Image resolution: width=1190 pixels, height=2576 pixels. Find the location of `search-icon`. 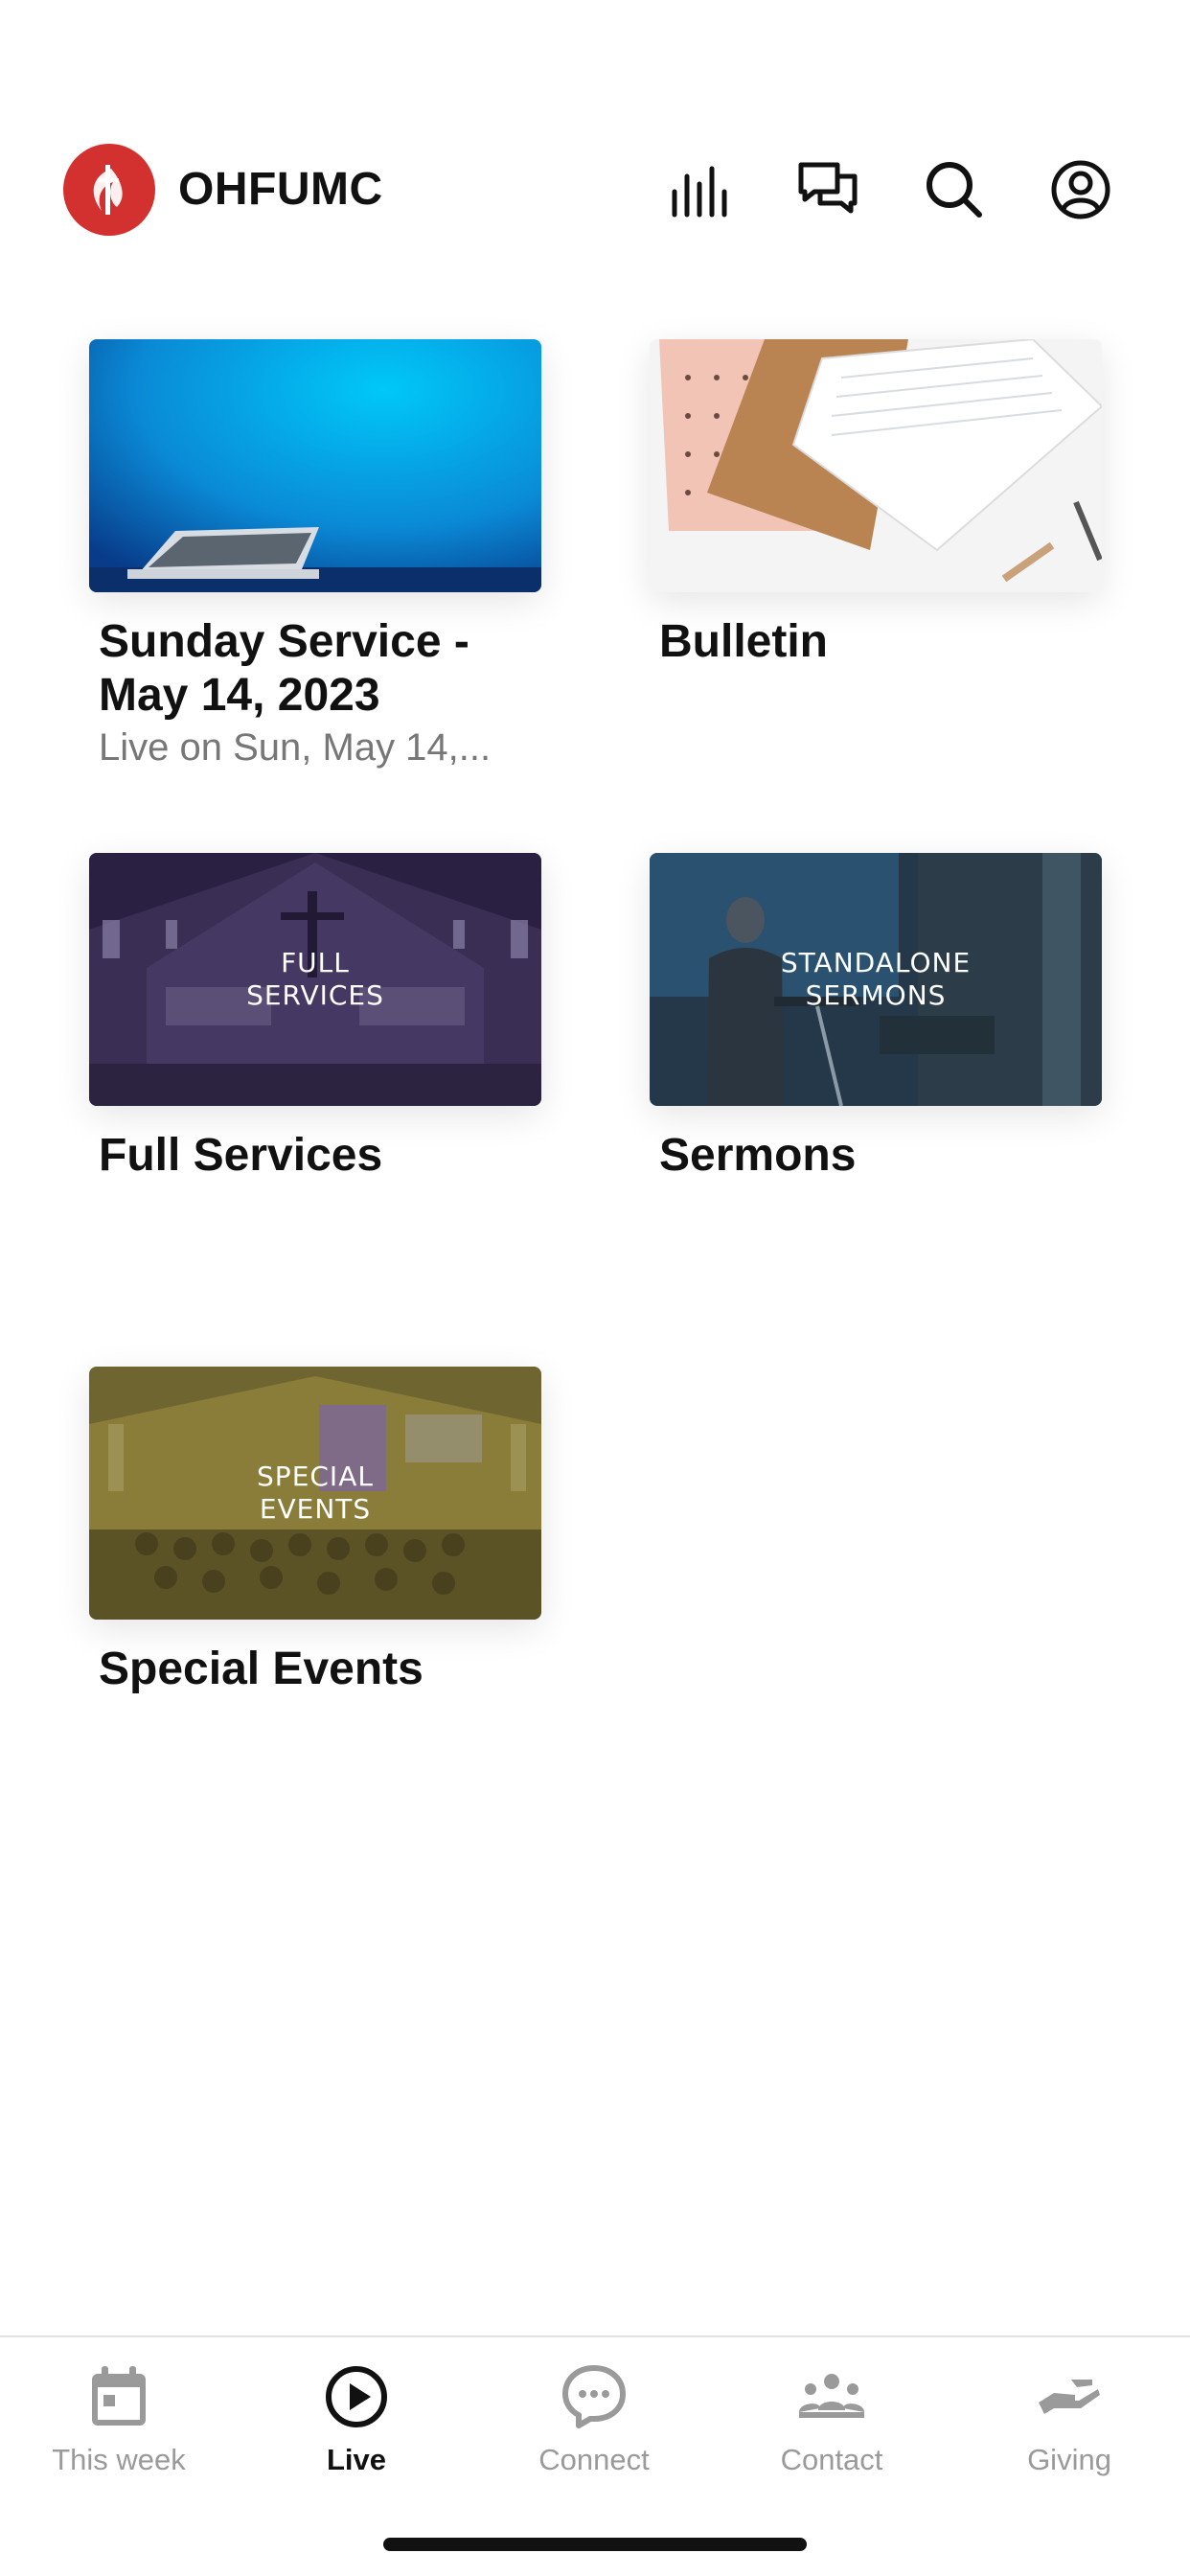

search-icon is located at coordinates (955, 190).